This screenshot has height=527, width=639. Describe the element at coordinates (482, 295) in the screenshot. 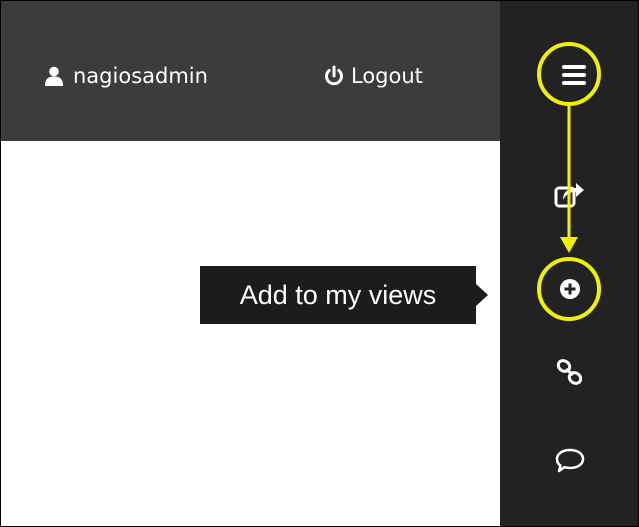

I see `tooltip-arrow` at that location.